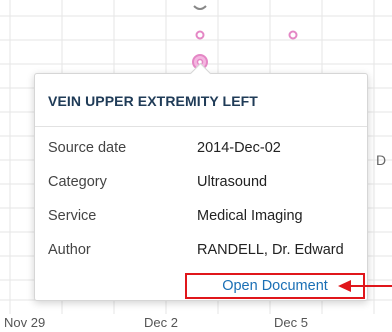 The width and height of the screenshot is (392, 332). I want to click on category-value: Ultrasound, so click(232, 182).